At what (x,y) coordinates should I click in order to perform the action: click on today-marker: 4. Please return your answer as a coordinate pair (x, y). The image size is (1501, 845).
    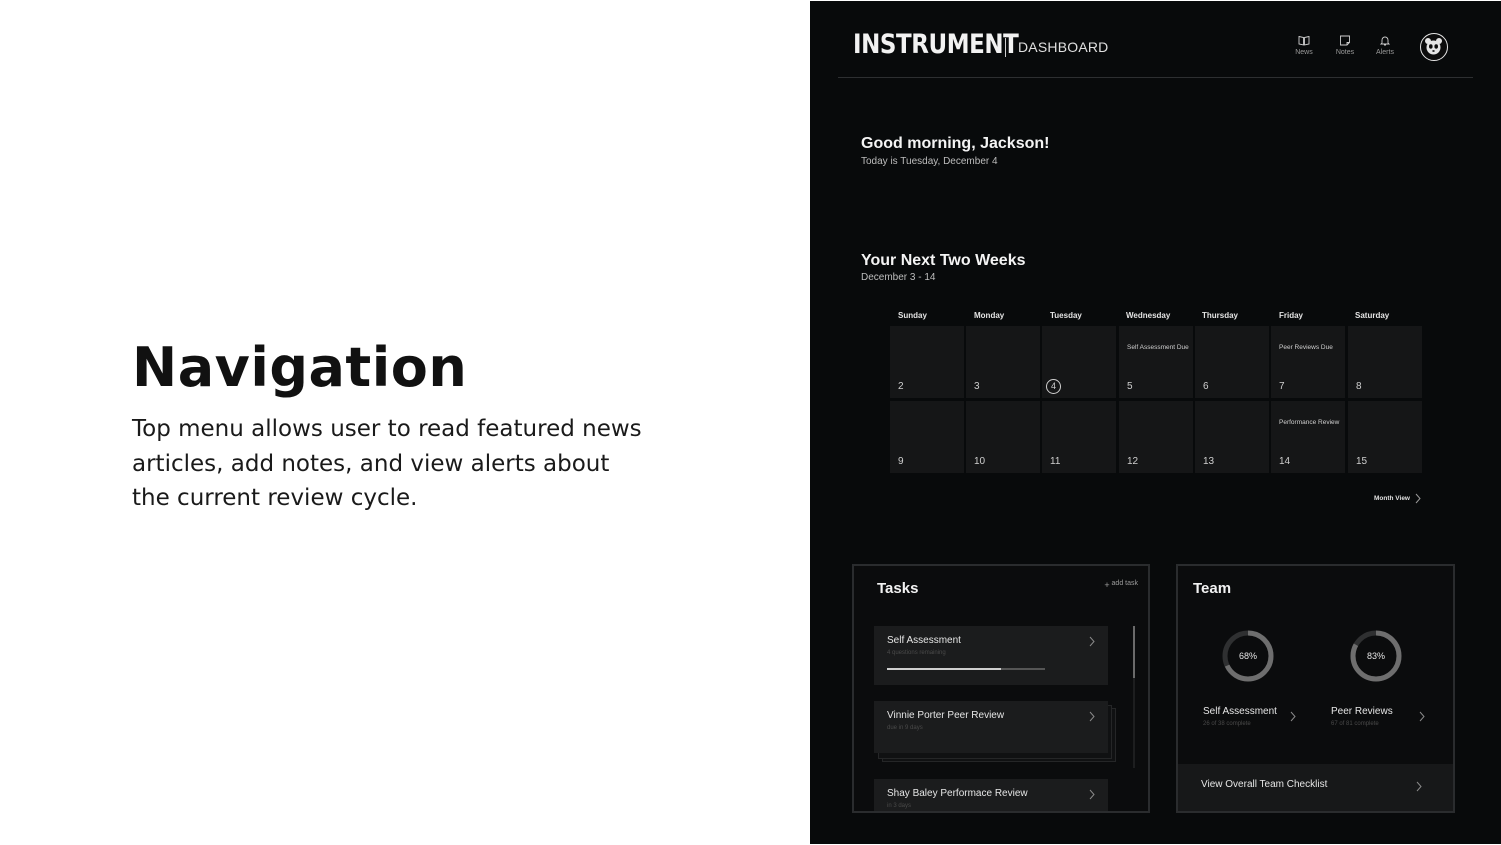
    Looking at the image, I should click on (1053, 386).